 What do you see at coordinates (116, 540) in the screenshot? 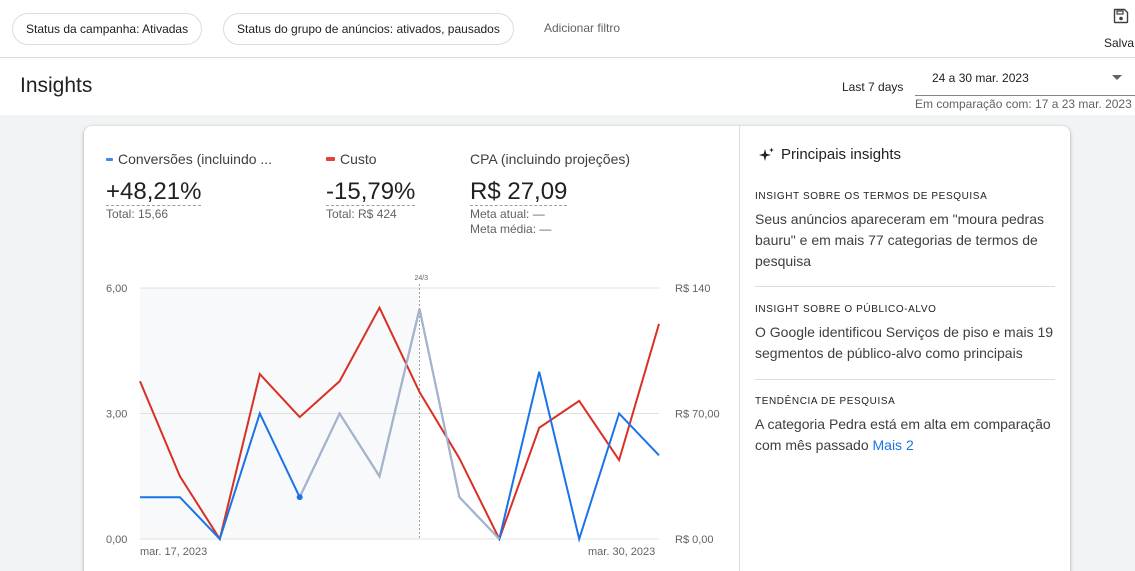
I see `y-left-tick-label: 0,00` at bounding box center [116, 540].